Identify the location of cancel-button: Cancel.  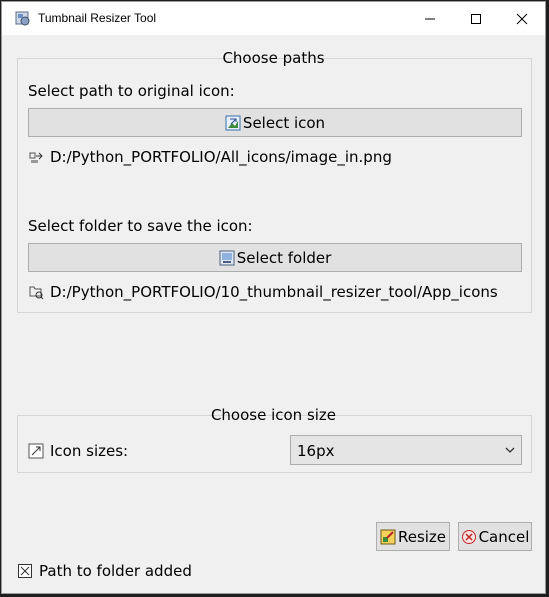
(495, 536).